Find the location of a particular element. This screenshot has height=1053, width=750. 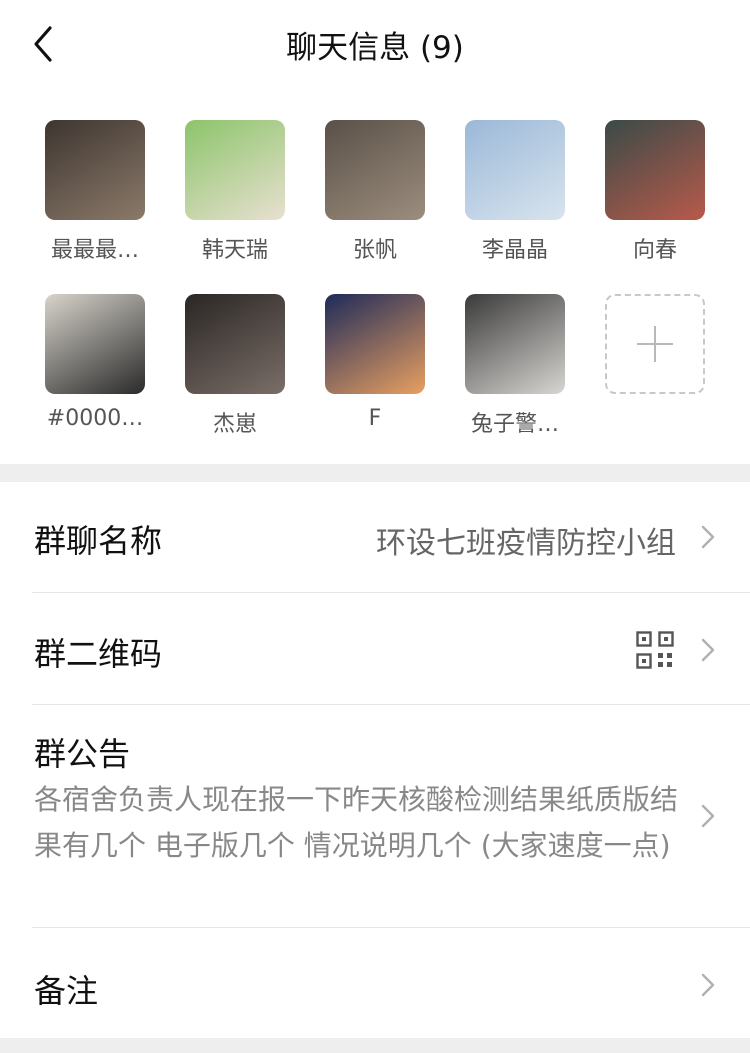

group-name-label: 群聊名称 is located at coordinates (98, 541).